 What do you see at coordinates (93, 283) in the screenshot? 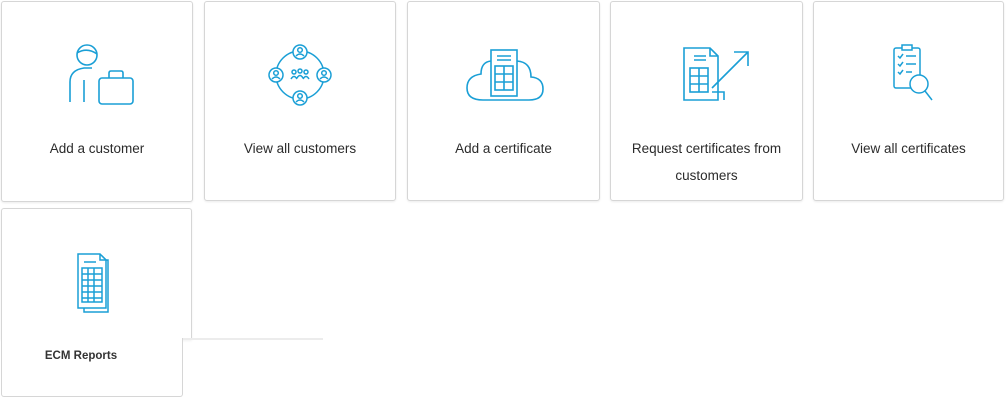
I see `reports-stack-icon` at bounding box center [93, 283].